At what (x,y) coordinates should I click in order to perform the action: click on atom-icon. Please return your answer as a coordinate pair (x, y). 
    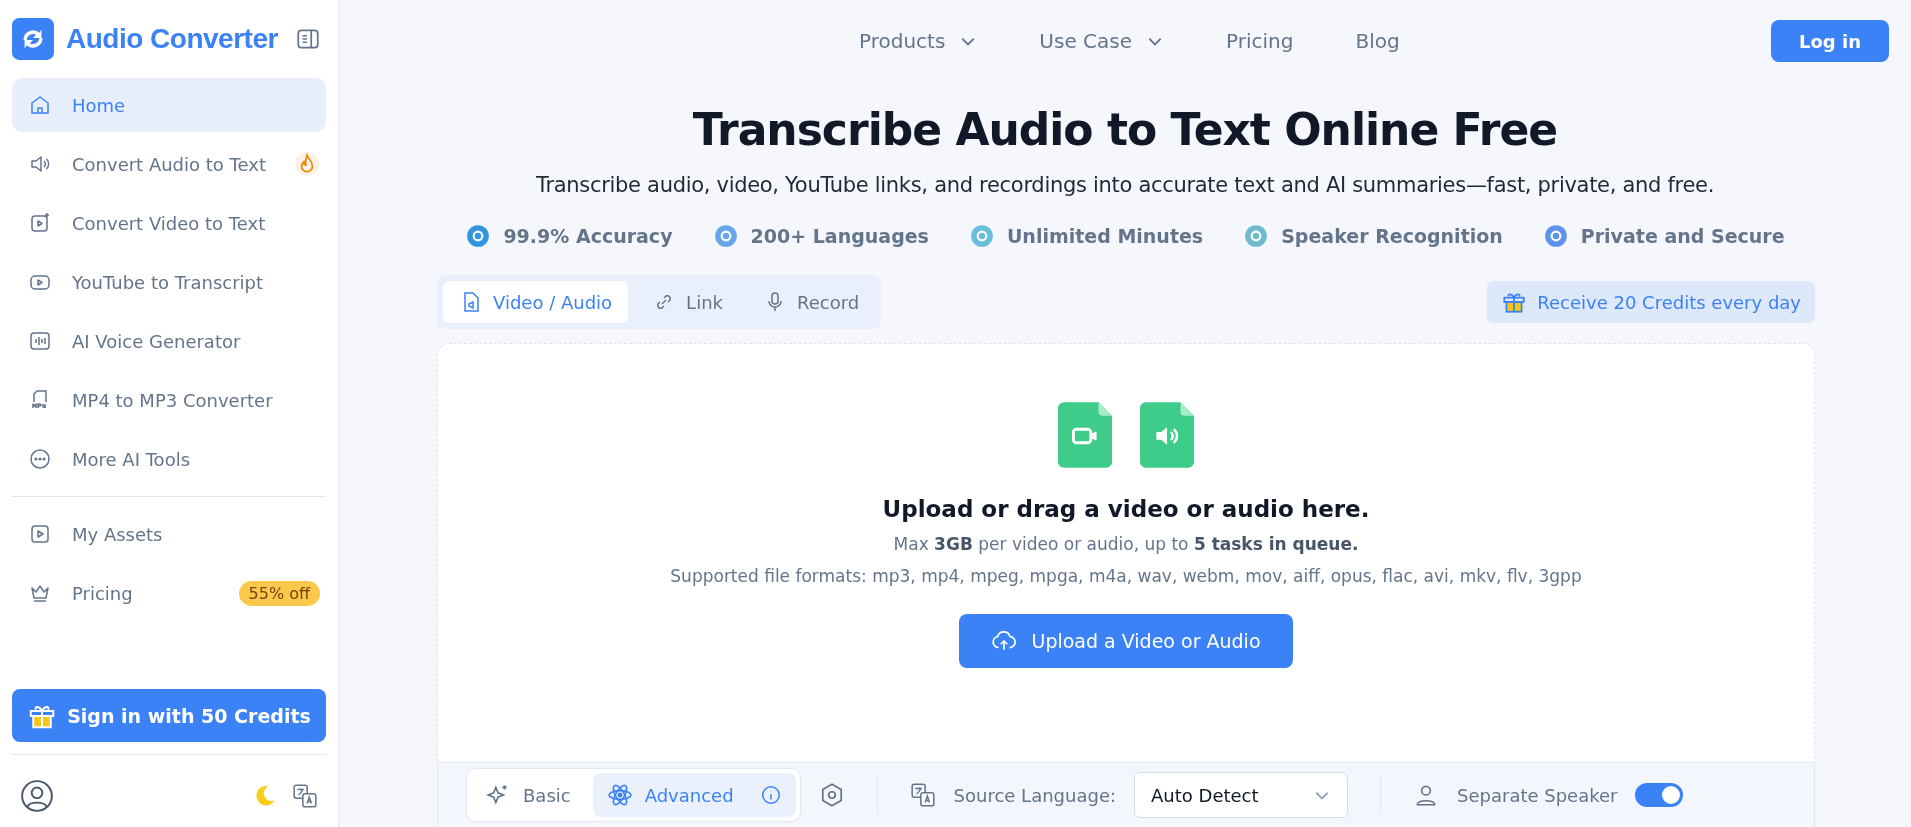
    Looking at the image, I should click on (619, 795).